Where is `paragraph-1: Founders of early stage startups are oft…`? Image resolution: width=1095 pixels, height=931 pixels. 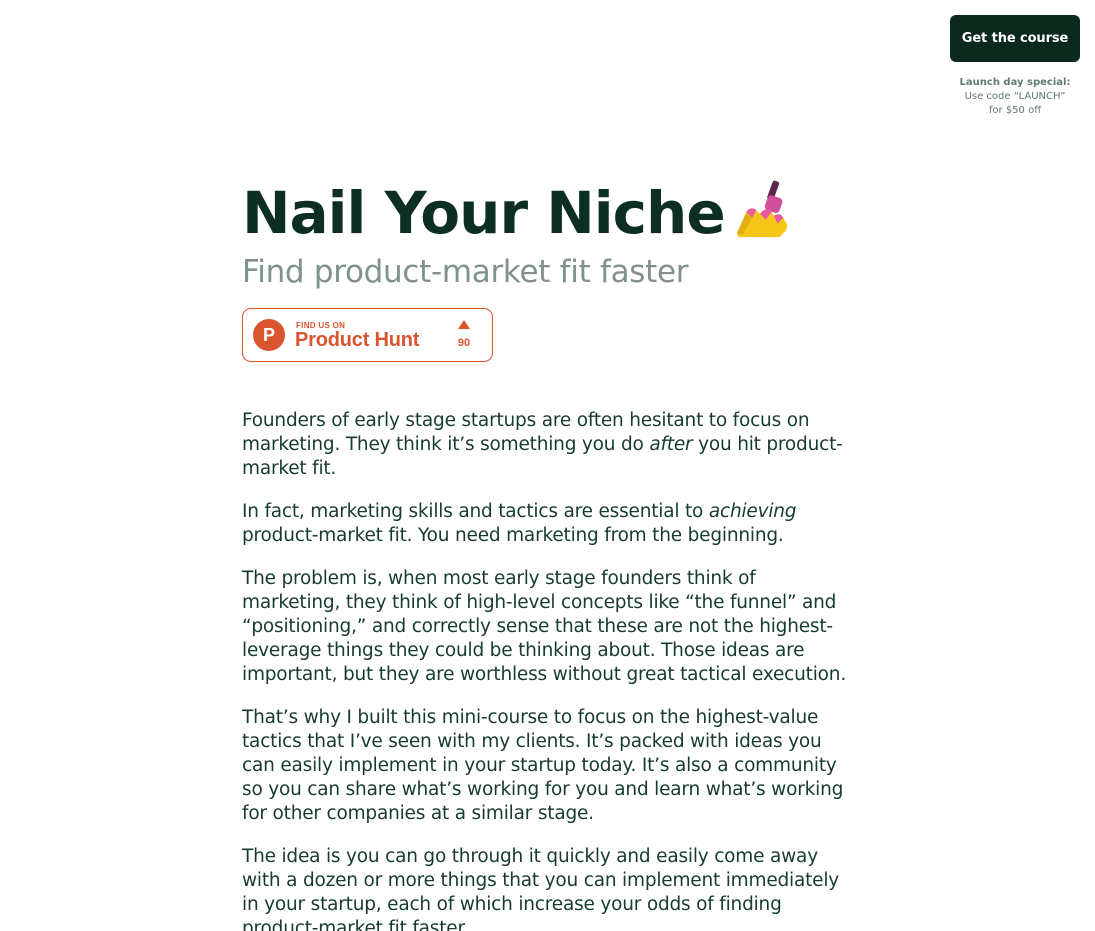 paragraph-1: Founders of early stage startups are oft… is located at coordinates (548, 445).